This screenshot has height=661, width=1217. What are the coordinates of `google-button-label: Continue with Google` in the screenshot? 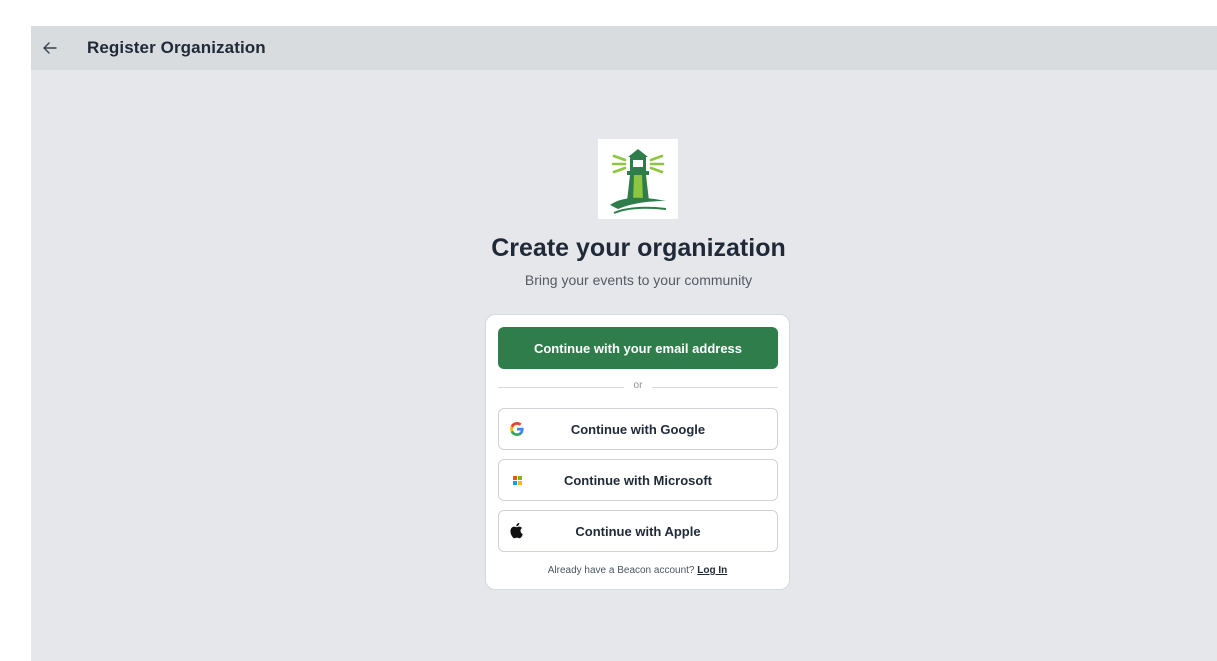 It's located at (638, 429).